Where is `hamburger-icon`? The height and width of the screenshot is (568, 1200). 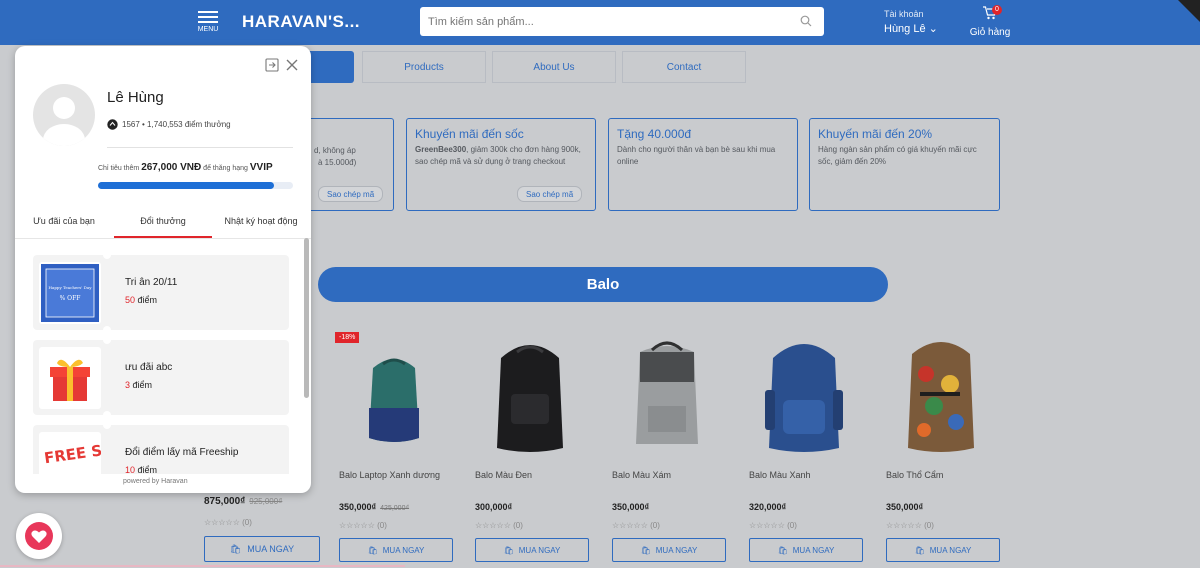
hamburger-icon is located at coordinates (208, 17).